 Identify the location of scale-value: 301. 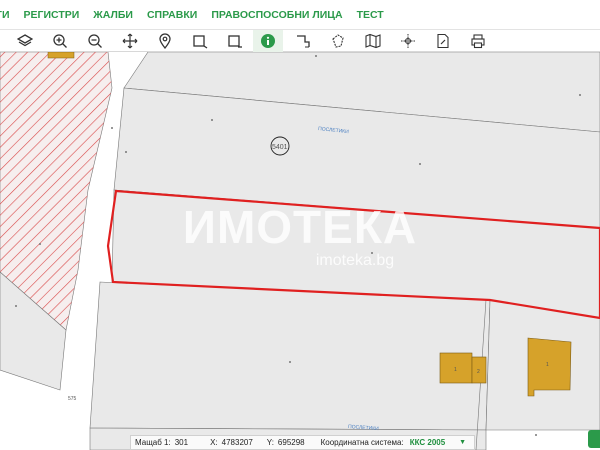
(181, 442).